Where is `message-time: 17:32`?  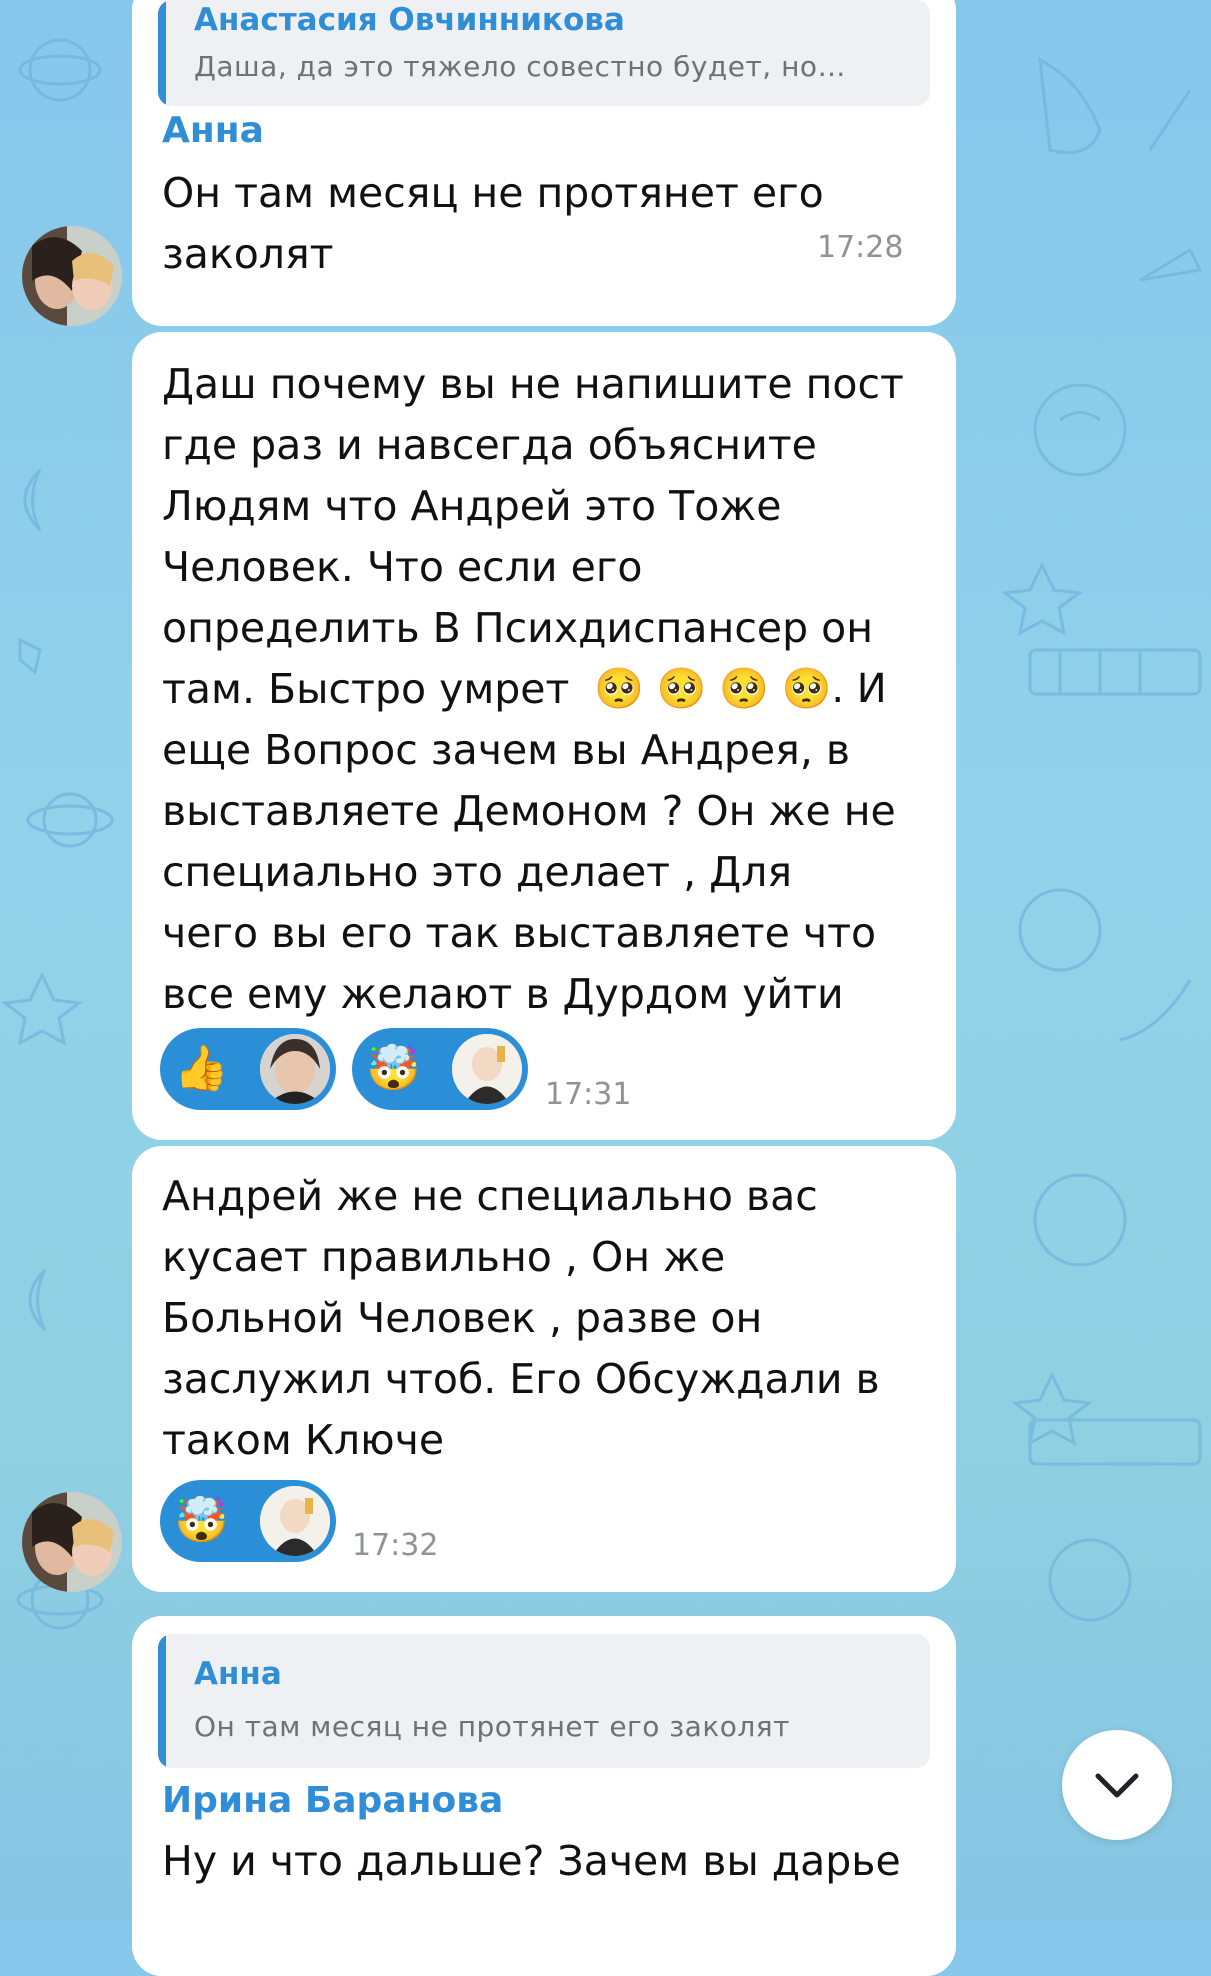 message-time: 17:32 is located at coordinates (395, 1545).